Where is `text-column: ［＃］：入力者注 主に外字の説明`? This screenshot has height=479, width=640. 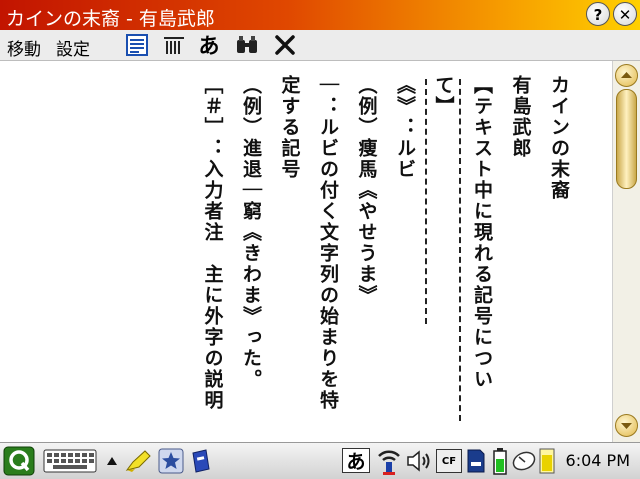 text-column: ［＃］：入力者注 主に外字の説明 is located at coordinates (212, 243).